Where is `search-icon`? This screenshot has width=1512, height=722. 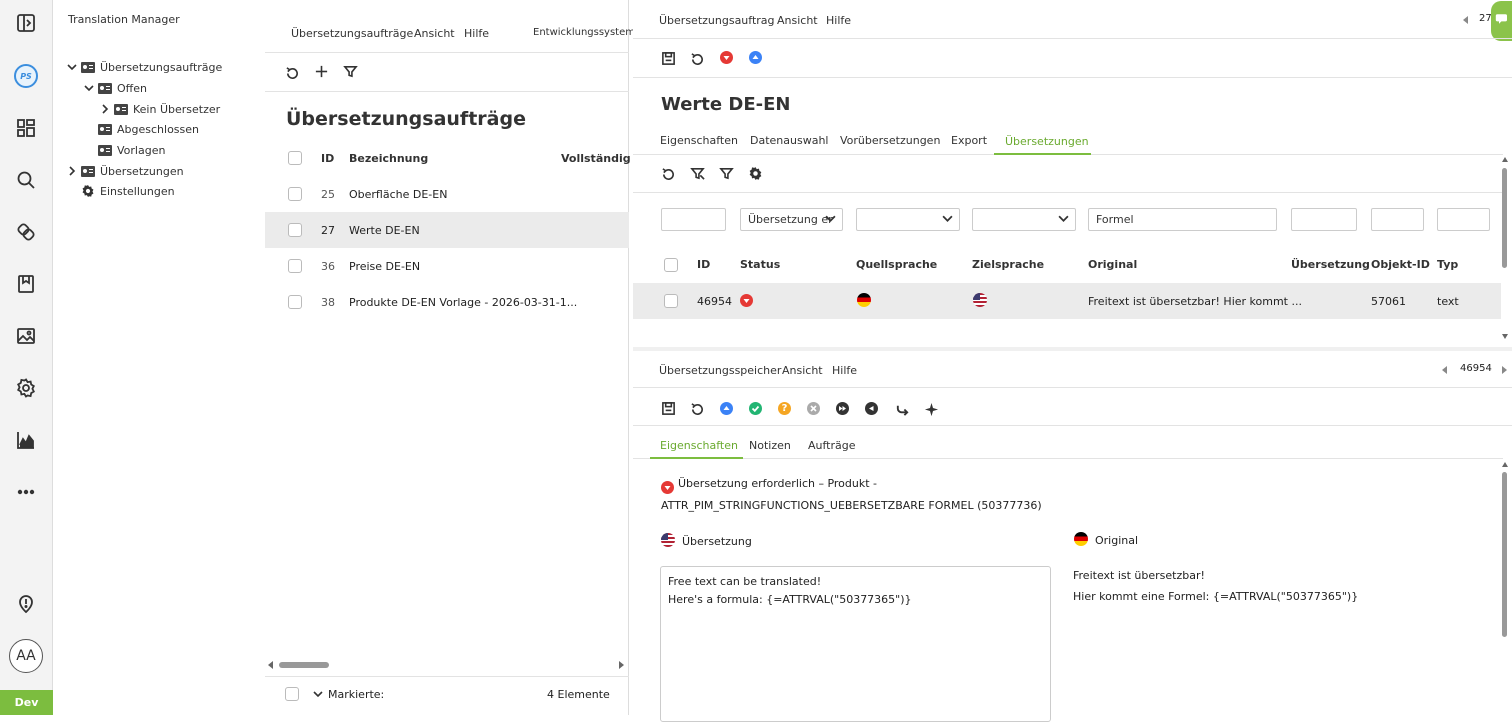
search-icon is located at coordinates (26, 180).